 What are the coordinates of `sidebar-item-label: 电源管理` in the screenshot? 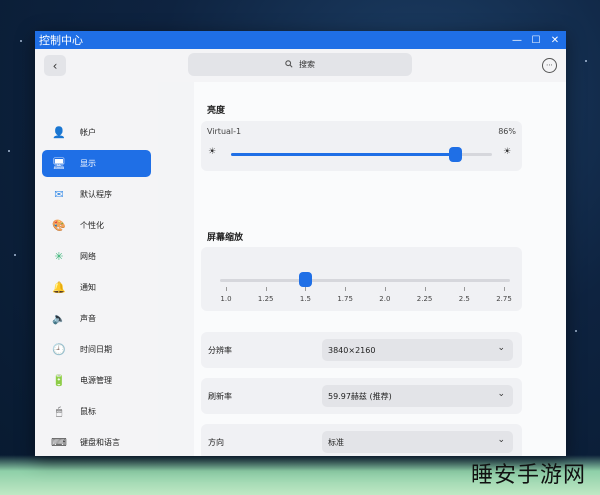 It's located at (96, 380).